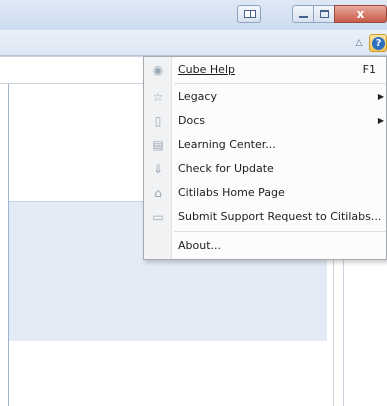 This screenshot has height=406, width=387. I want to click on menu-item-label: Check for Update, so click(226, 168).